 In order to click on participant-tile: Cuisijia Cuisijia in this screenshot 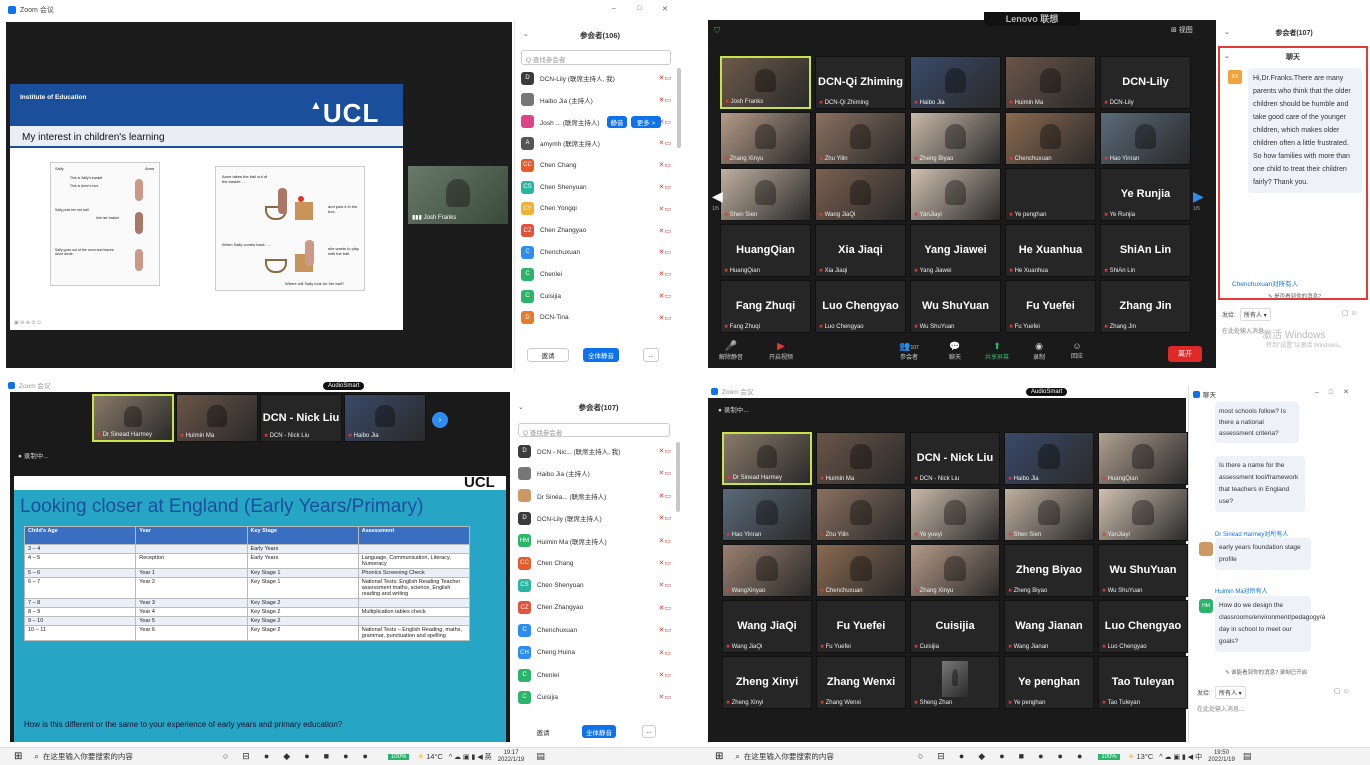, I will do `click(955, 626)`.